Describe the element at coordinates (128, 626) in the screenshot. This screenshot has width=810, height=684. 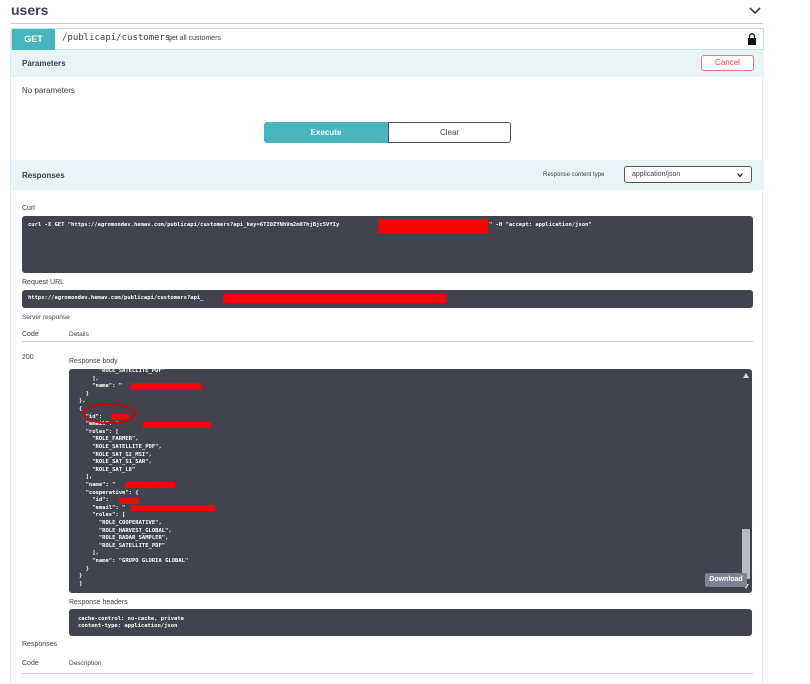
I see `response-header-line: content-type: application/json` at that location.